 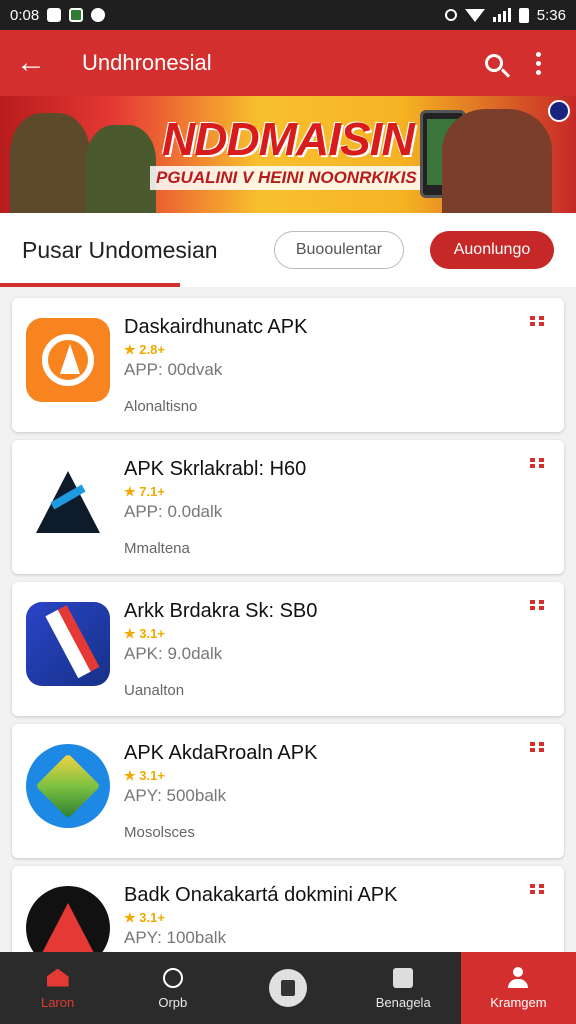 I want to click on banner-emblem, so click(x=559, y=111).